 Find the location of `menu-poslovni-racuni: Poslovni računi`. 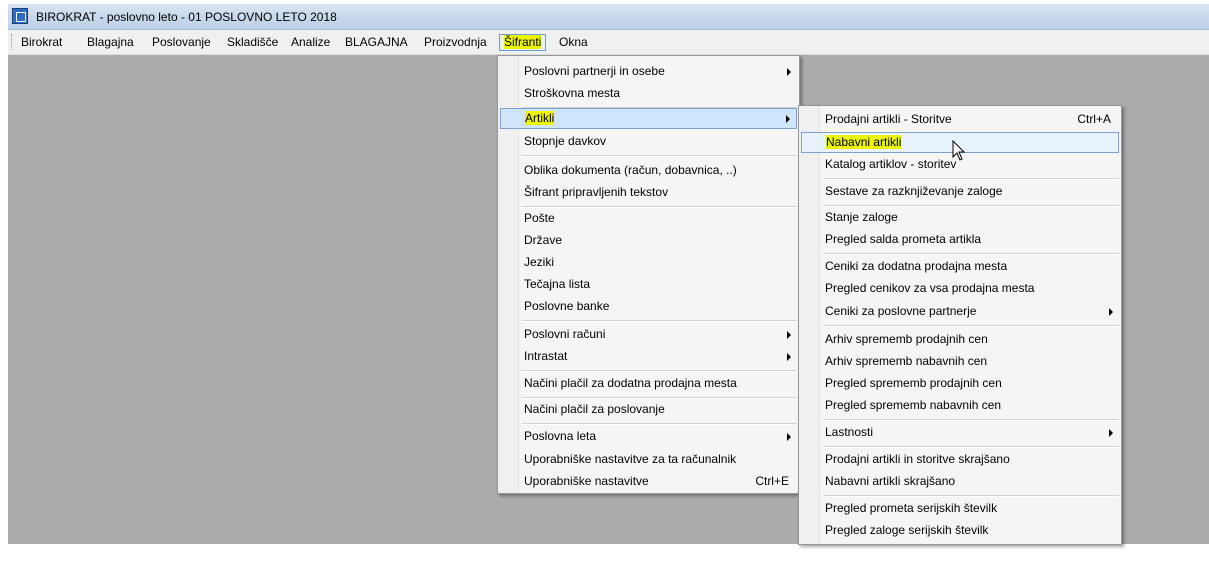

menu-poslovni-racuni: Poslovni računi is located at coordinates (648, 334).